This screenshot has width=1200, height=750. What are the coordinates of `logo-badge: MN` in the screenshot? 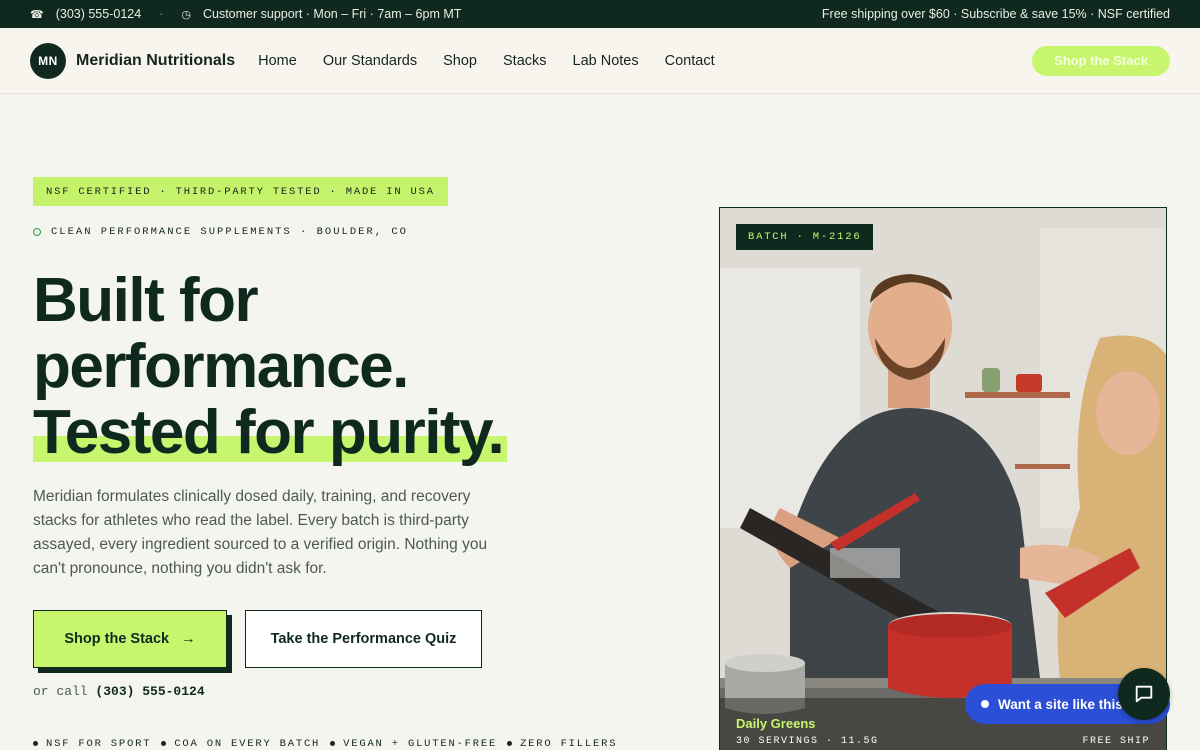 It's located at (48, 60).